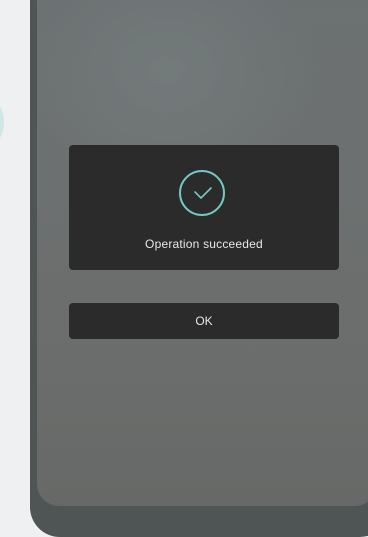  What do you see at coordinates (2, 122) in the screenshot?
I see `background-decoration` at bounding box center [2, 122].